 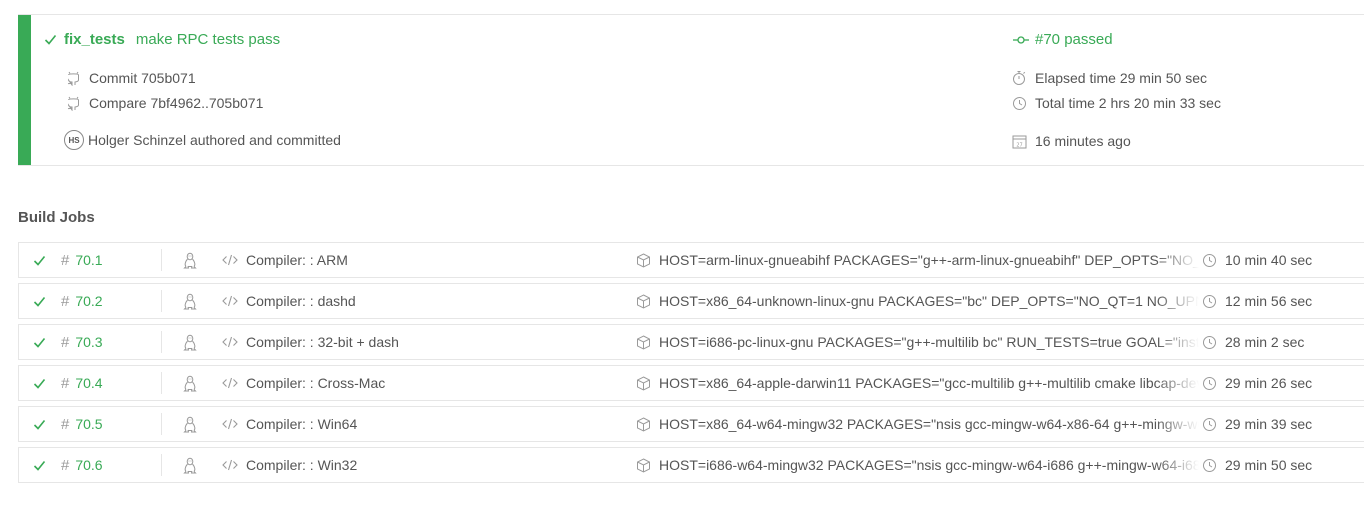 I want to click on job-number-cell: # 70.4, so click(x=82, y=383).